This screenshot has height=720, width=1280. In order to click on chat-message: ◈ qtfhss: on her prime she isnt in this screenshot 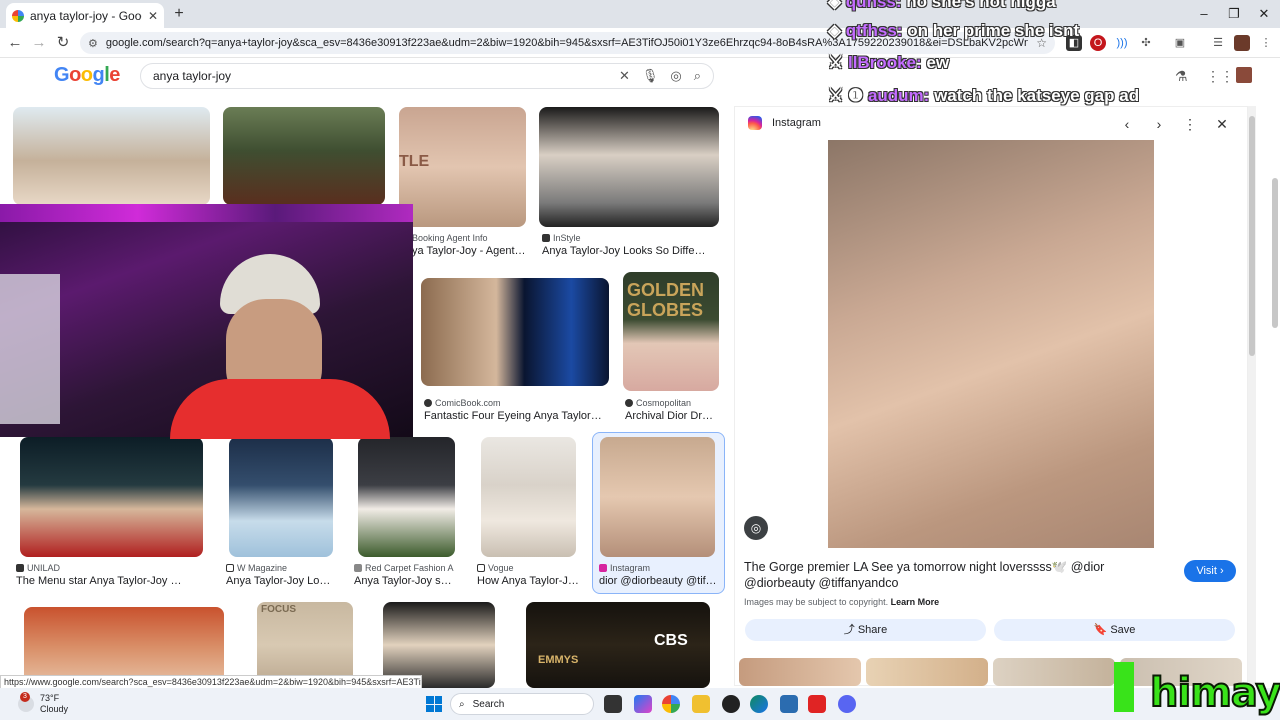, I will do `click(954, 30)`.